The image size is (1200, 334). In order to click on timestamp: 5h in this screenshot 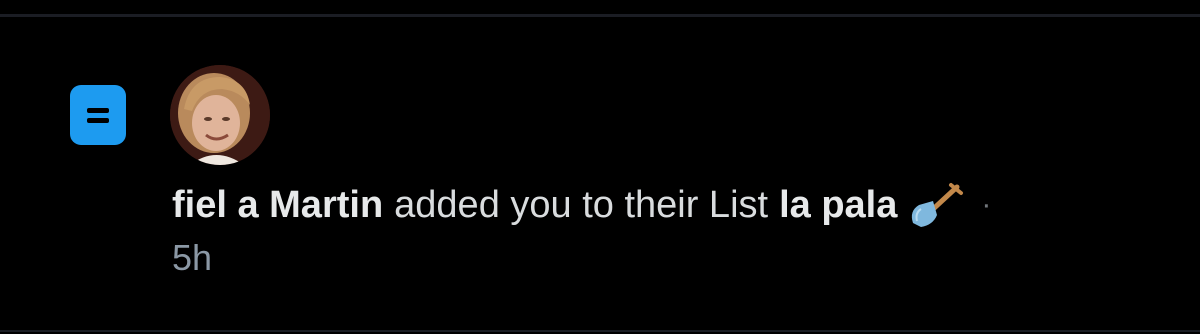, I will do `click(192, 257)`.